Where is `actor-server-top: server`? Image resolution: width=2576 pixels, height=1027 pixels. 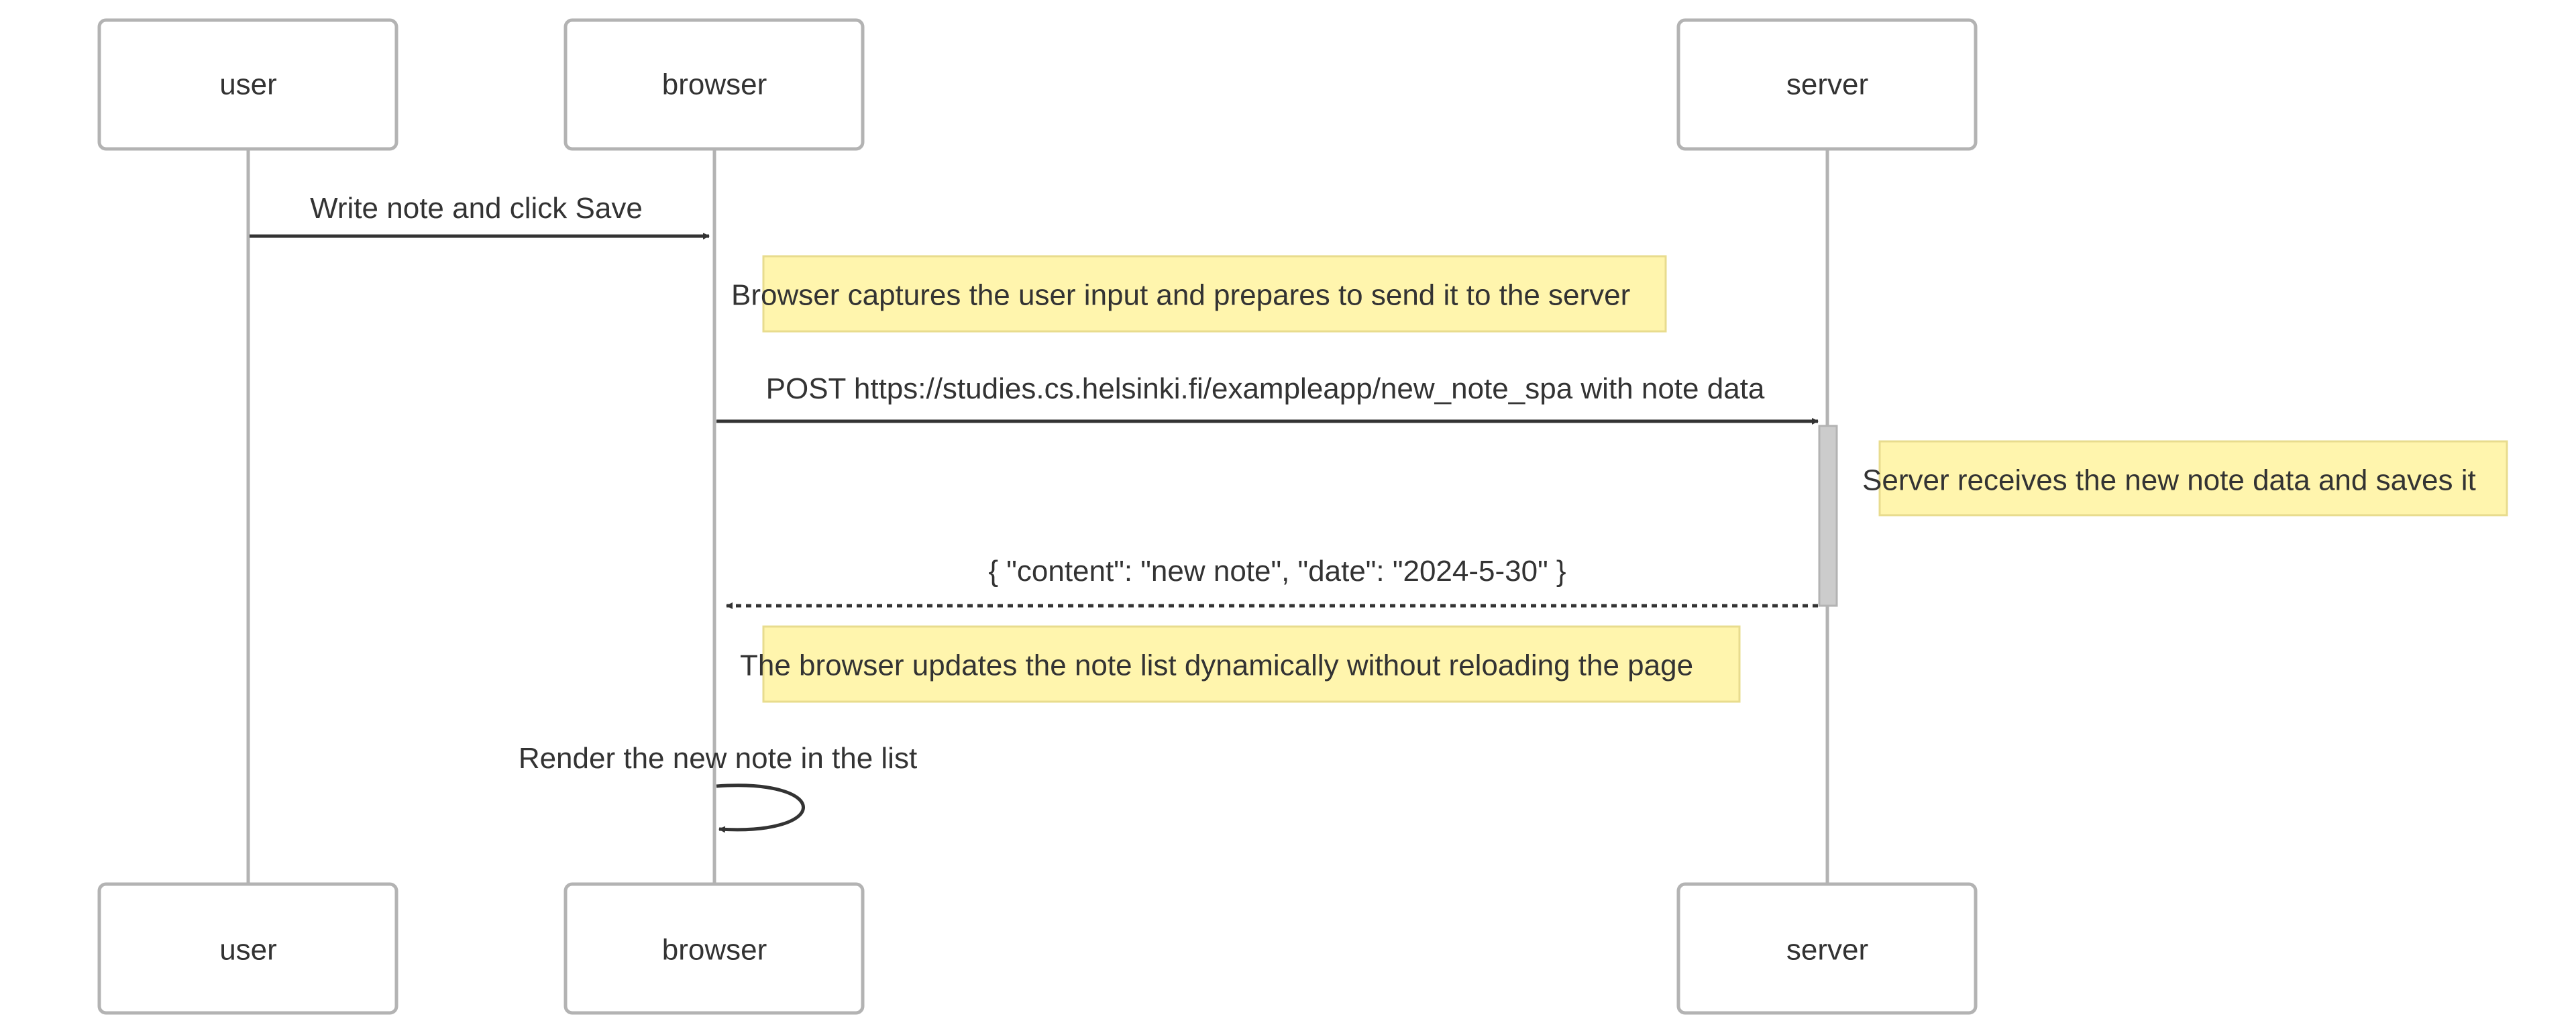
actor-server-top: server is located at coordinates (1827, 84).